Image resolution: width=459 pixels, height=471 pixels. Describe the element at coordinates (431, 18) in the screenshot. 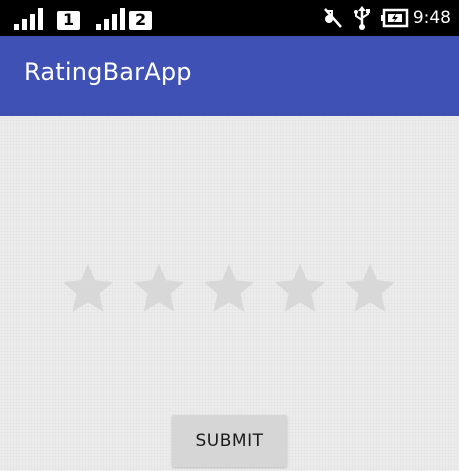

I see `clock: 9:48` at that location.